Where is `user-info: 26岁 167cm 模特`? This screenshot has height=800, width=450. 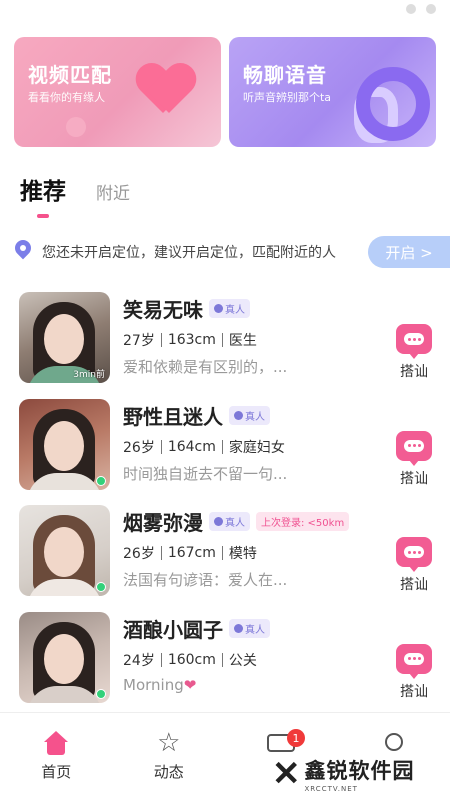
user-info: 26岁 167cm 模特 is located at coordinates (190, 553).